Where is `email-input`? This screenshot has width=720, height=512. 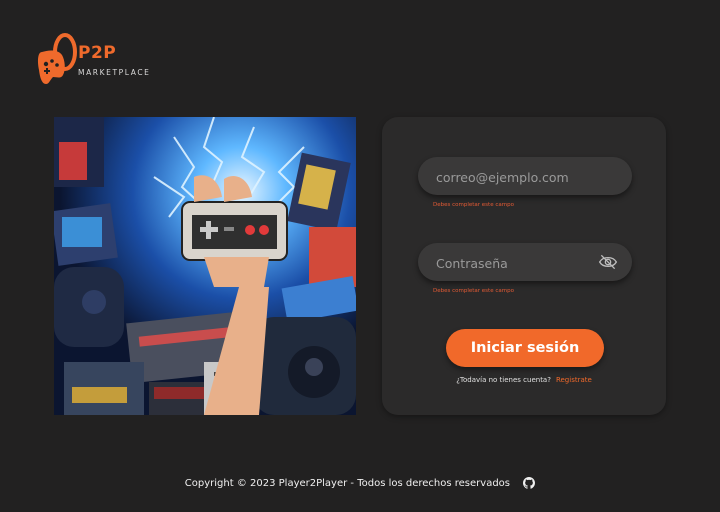 email-input is located at coordinates (516, 177).